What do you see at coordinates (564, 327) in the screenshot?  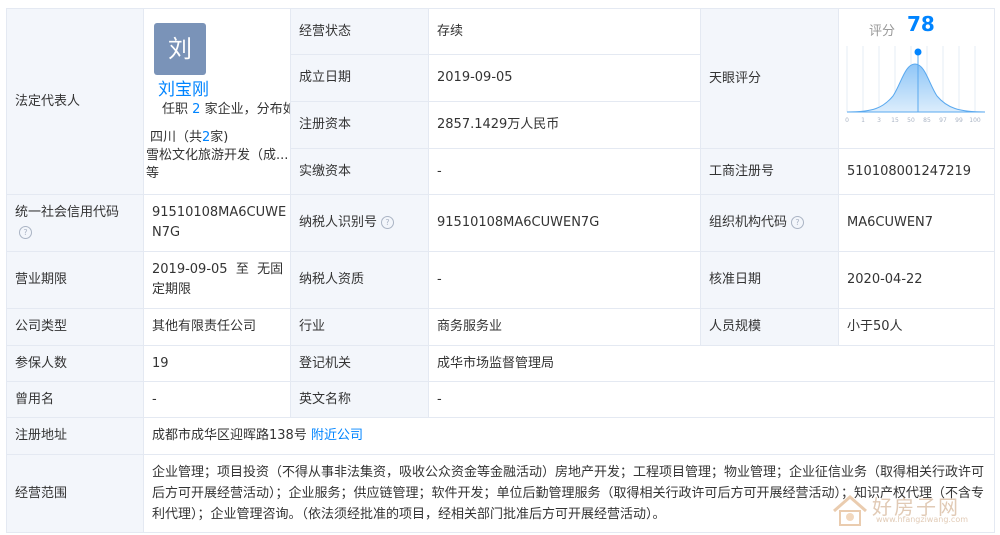 I see `industry-value: 商务服务业` at bounding box center [564, 327].